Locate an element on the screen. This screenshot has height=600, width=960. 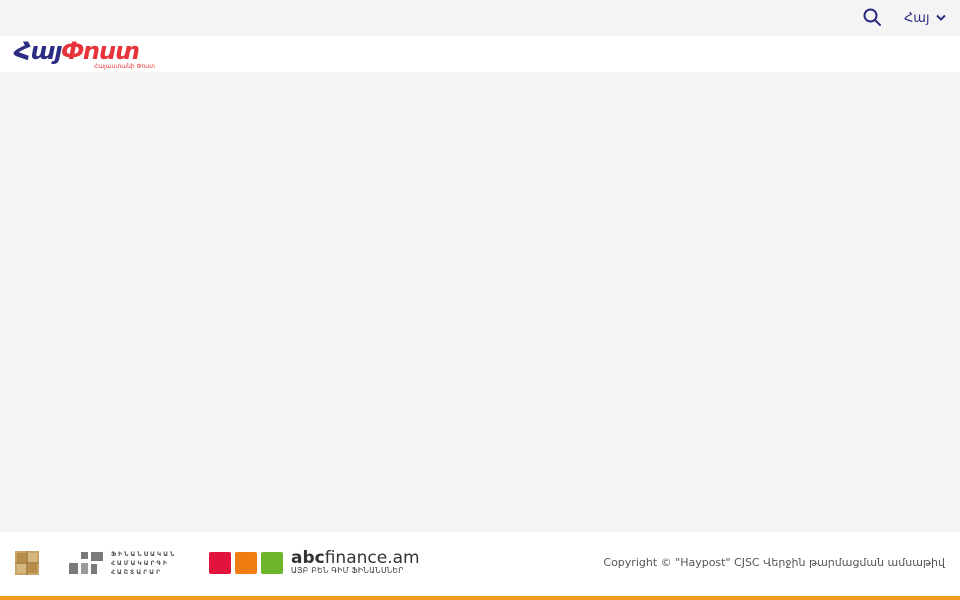
seal-icon is located at coordinates (27, 563).